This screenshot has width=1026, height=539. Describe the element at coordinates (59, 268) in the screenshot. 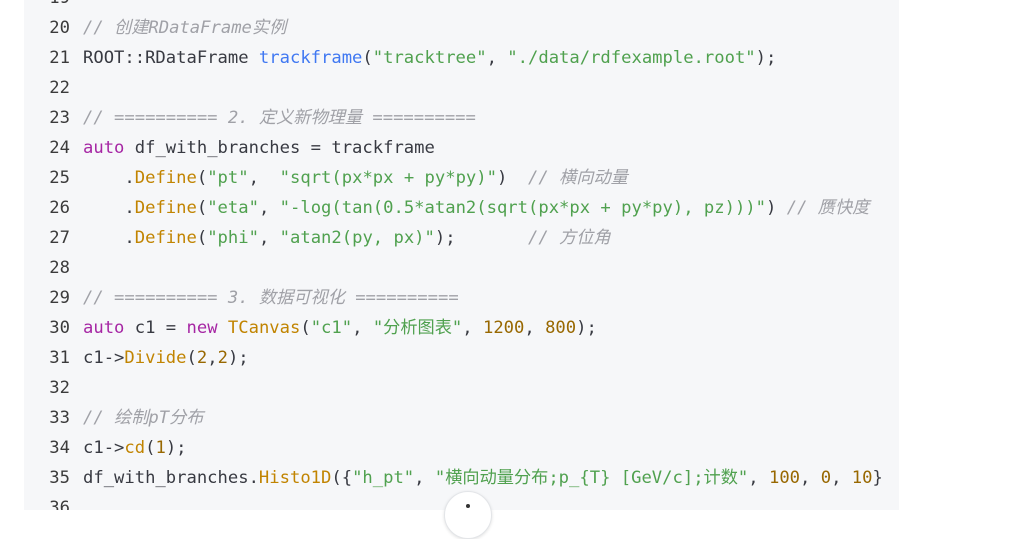

I see `line-number: 28` at that location.